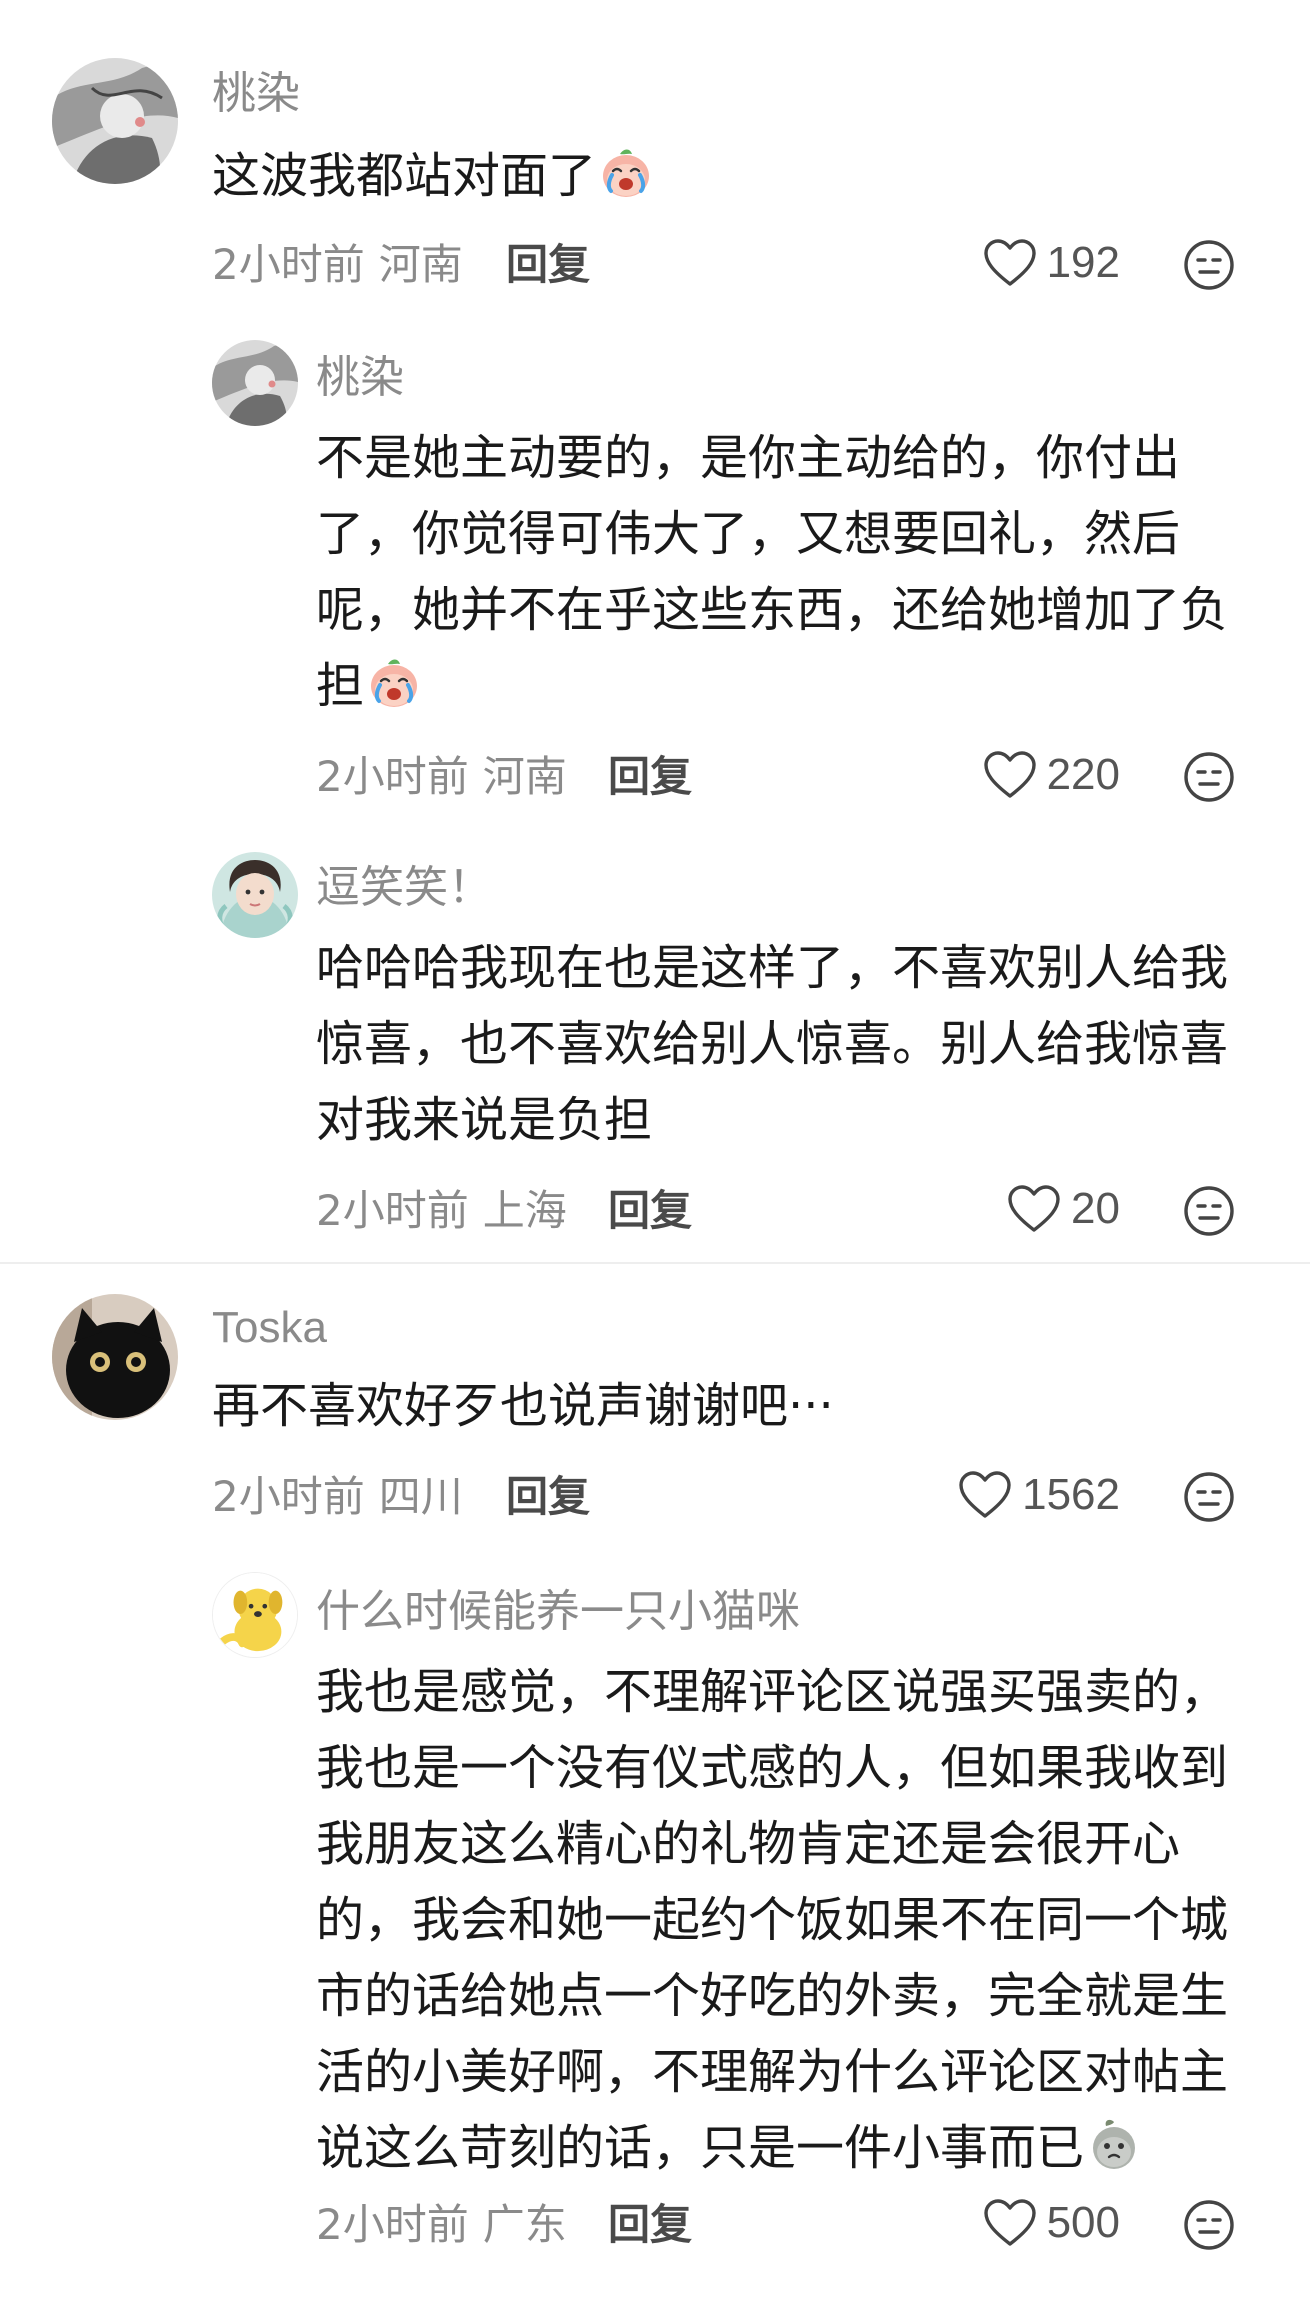 Image resolution: width=1310 pixels, height=2304 pixels. I want to click on comment-text-line: 市的话给她点一个好吃的外卖，完全就是生, so click(772, 1996).